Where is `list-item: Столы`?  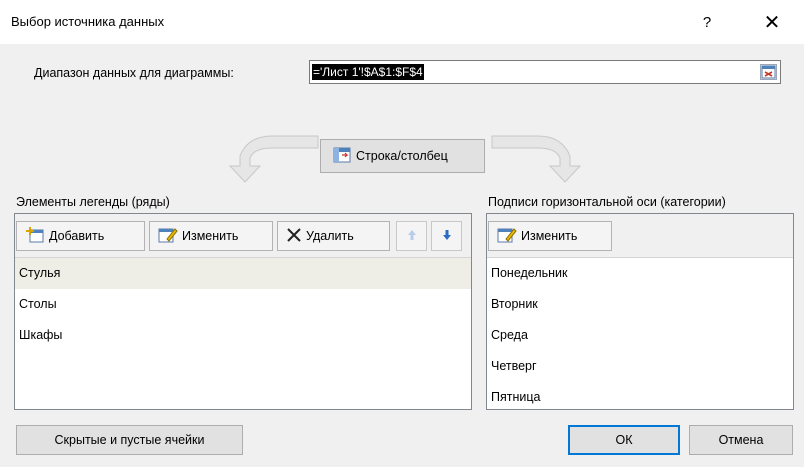 list-item: Столы is located at coordinates (243, 304).